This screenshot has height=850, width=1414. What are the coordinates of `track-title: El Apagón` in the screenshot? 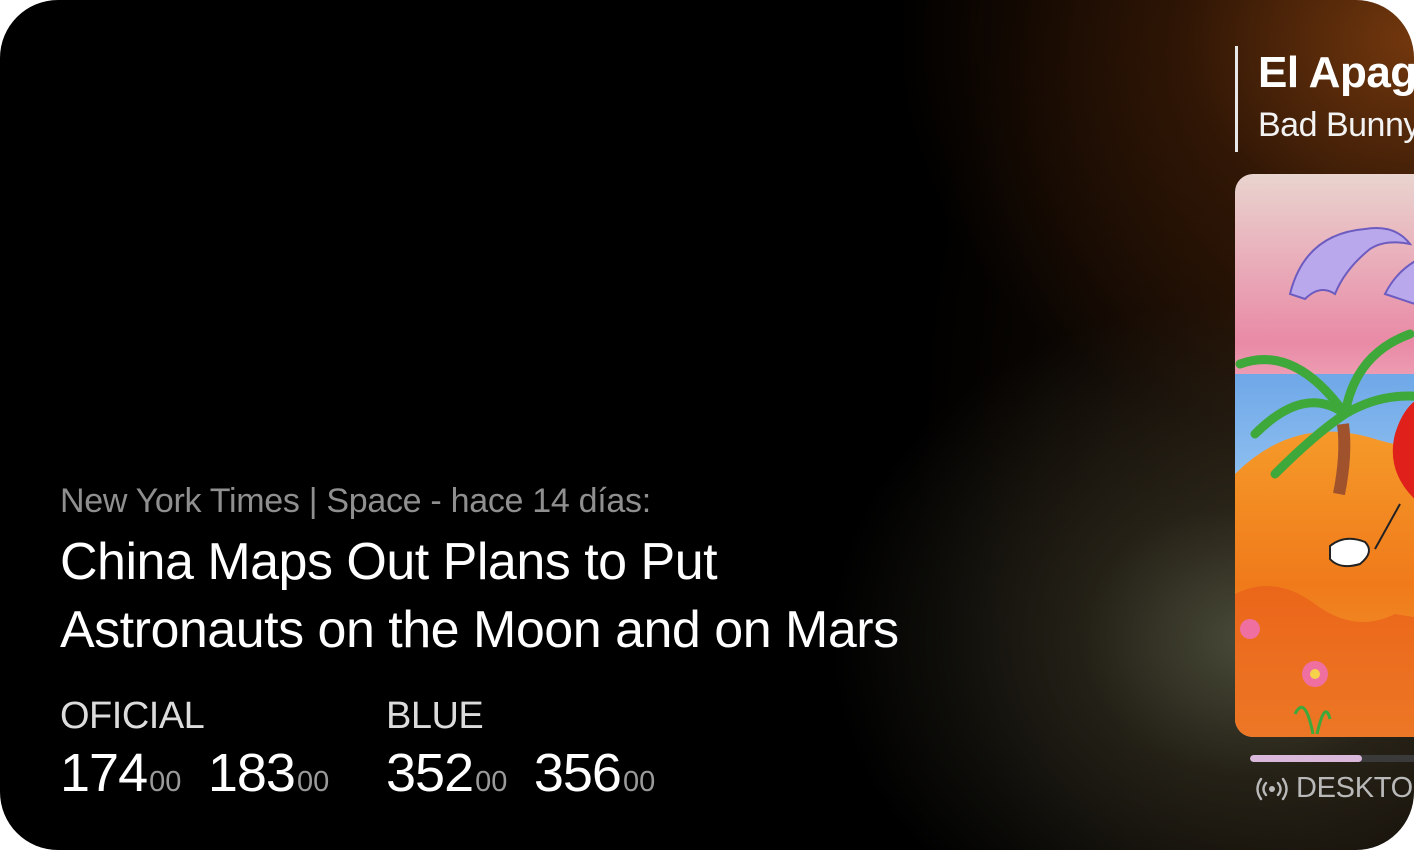 It's located at (1336, 72).